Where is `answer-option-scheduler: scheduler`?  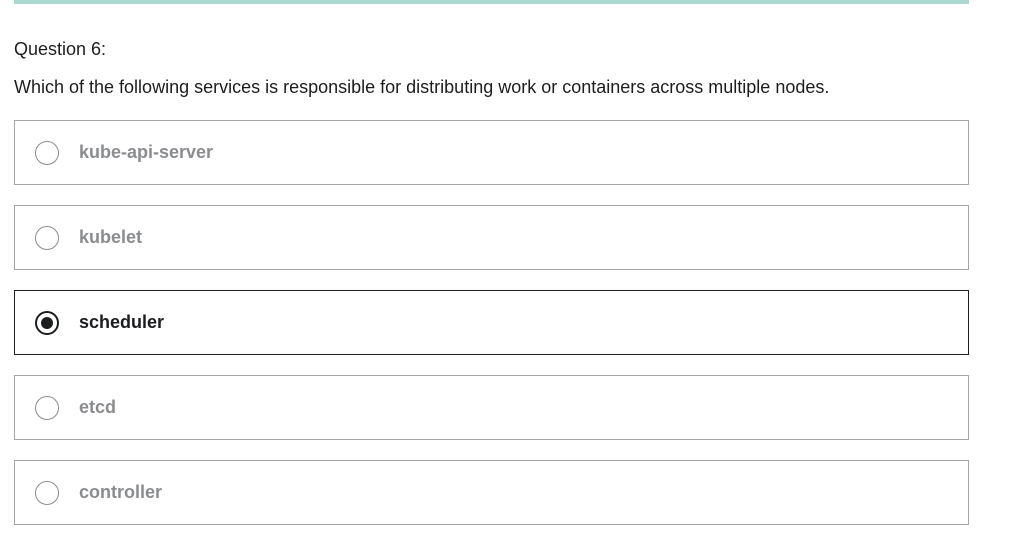
answer-option-scheduler: scheduler is located at coordinates (491, 322).